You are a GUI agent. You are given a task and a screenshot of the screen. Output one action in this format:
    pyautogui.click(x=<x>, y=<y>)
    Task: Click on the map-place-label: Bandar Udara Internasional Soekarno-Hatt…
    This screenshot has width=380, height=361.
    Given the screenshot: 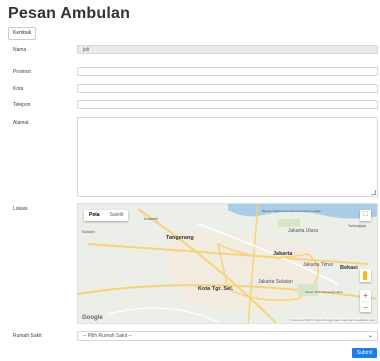 What is the action you would take?
    pyautogui.click(x=291, y=211)
    